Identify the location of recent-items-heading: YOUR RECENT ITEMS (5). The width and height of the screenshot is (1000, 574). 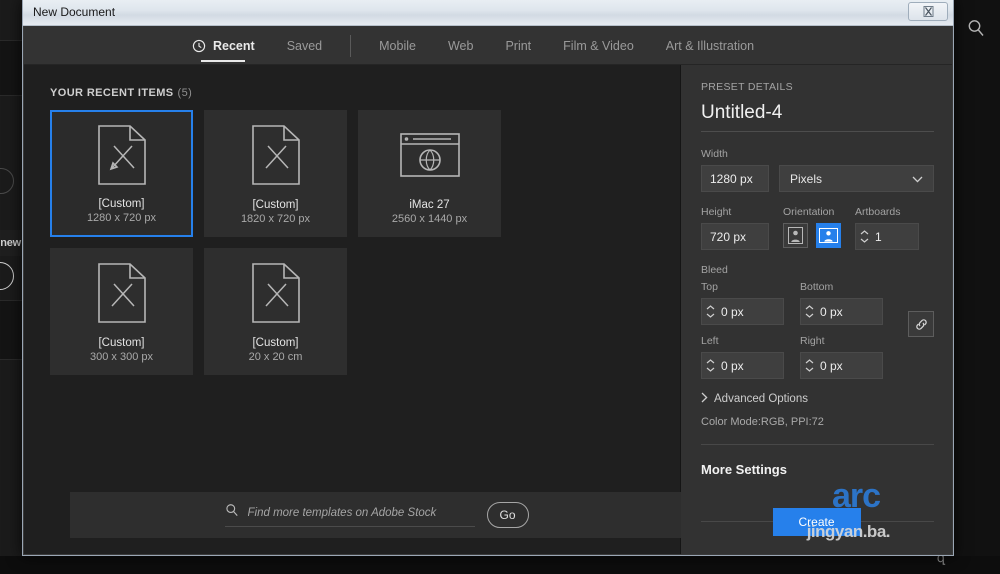
(121, 93).